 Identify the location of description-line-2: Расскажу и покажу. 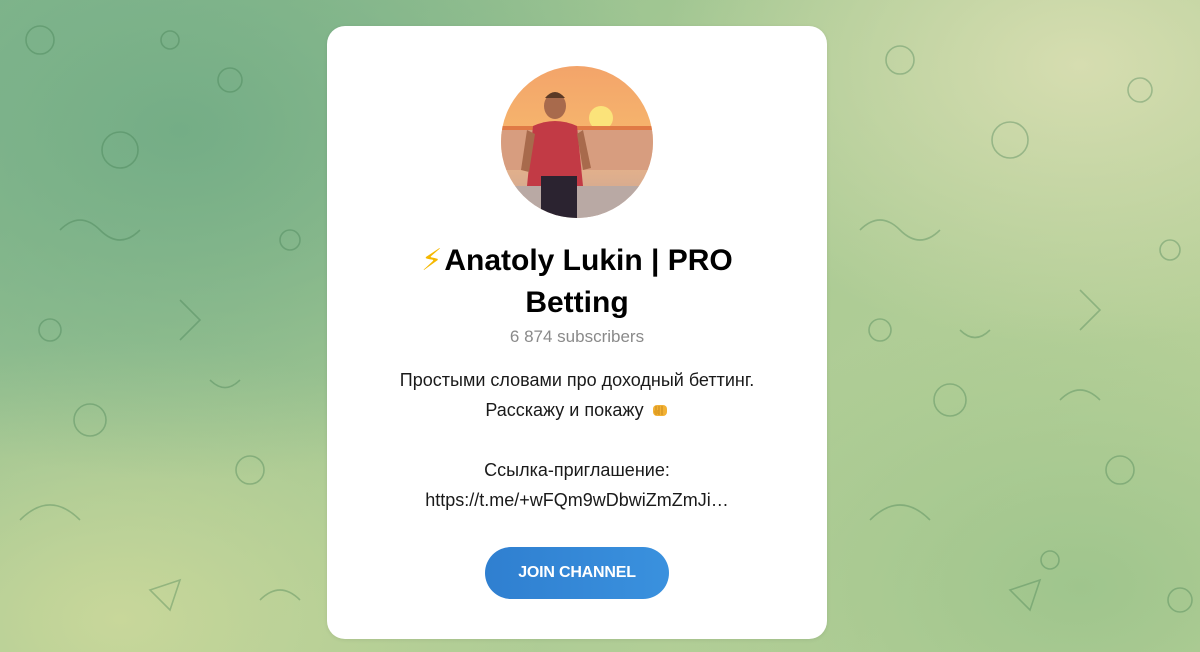
(577, 410).